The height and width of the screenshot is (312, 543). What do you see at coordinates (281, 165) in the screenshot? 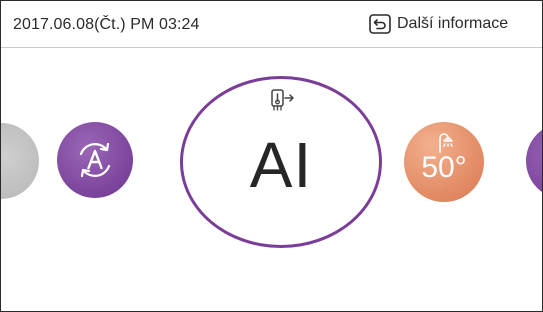
I see `ai-mode-label: AI` at bounding box center [281, 165].